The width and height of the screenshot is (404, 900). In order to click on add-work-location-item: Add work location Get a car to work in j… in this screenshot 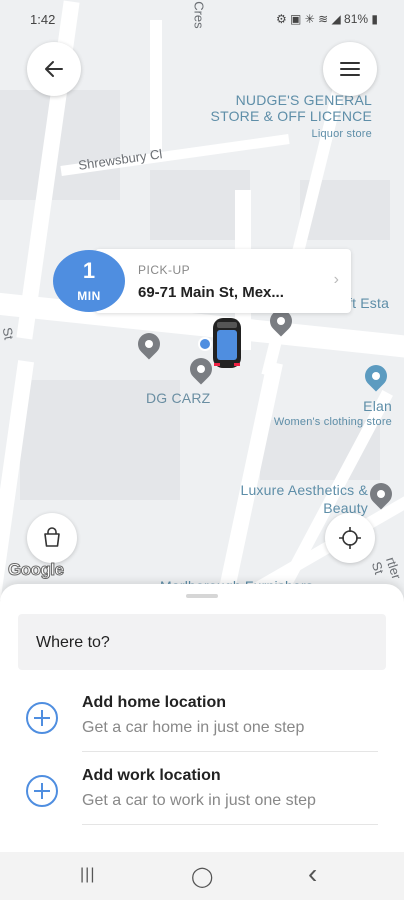, I will do `click(202, 790)`.